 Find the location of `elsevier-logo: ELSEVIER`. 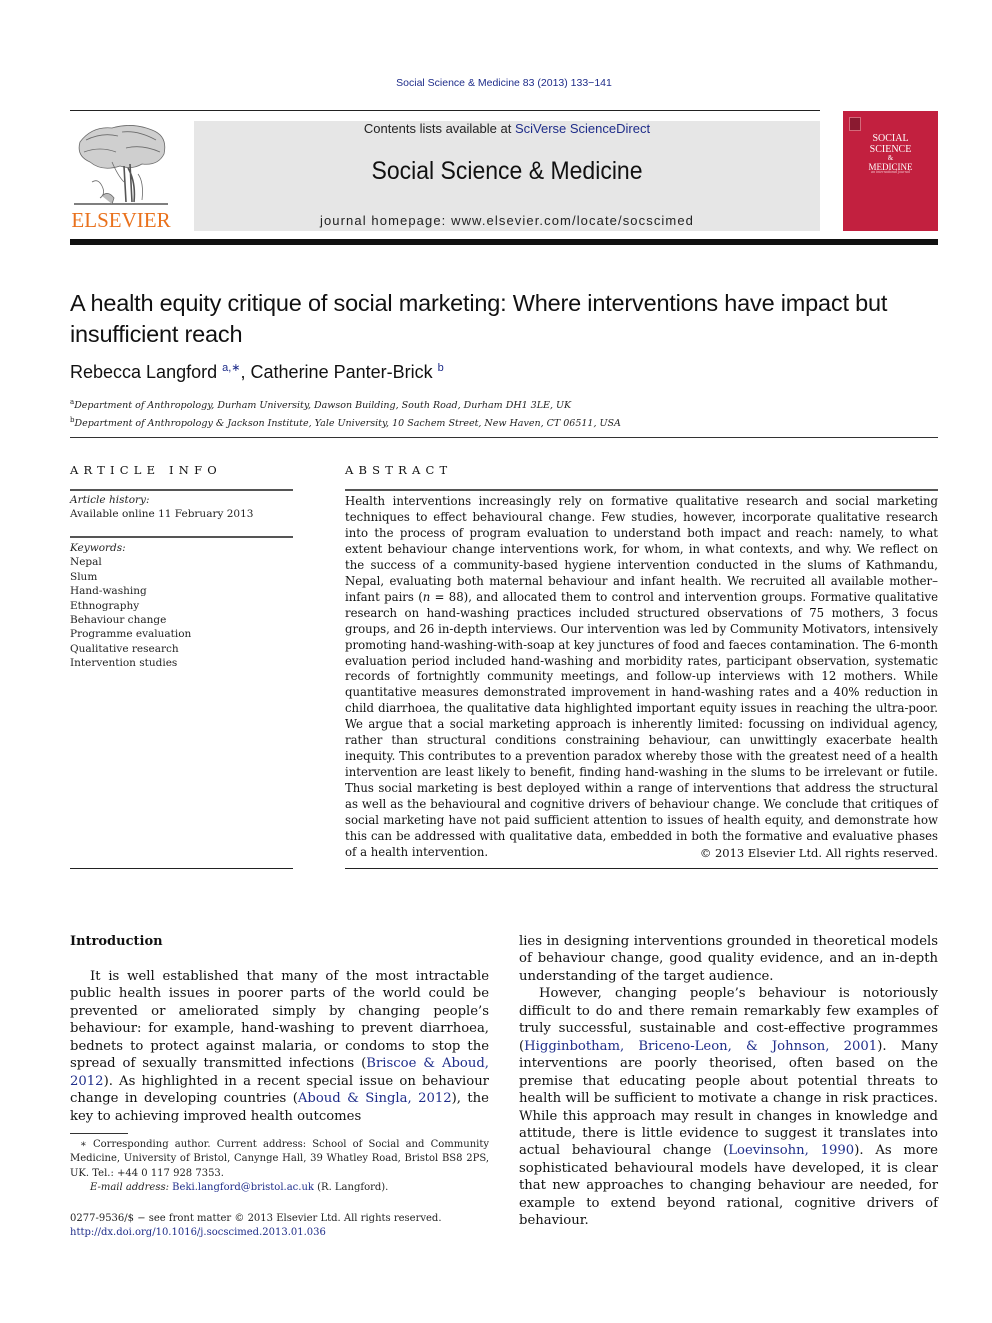

elsevier-logo: ELSEVIER is located at coordinates (121, 175).